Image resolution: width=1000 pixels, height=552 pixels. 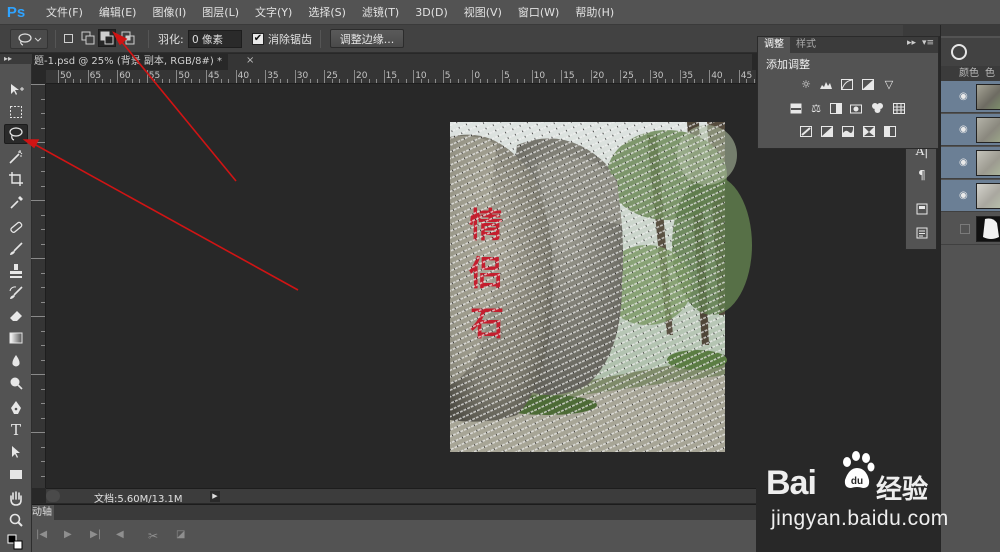 What do you see at coordinates (215, 39) in the screenshot?
I see `feather-input: 0 像素` at bounding box center [215, 39].